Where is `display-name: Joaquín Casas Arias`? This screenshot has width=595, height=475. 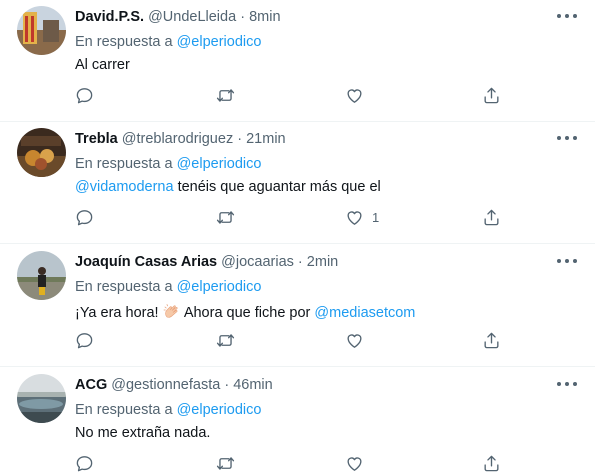
display-name: Joaquín Casas Arias is located at coordinates (146, 262).